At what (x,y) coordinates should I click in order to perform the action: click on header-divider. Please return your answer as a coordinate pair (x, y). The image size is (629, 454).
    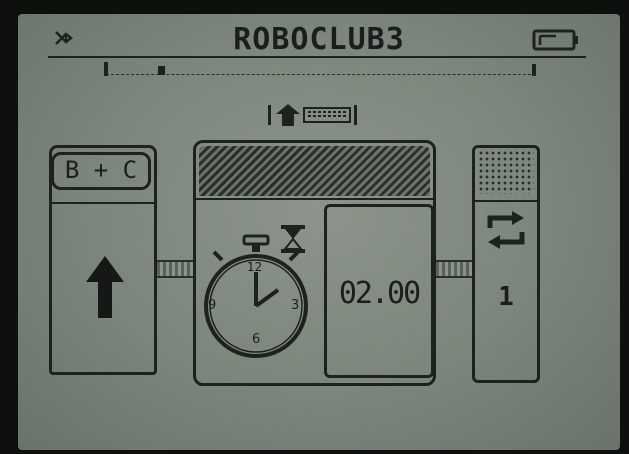
    Looking at the image, I should click on (317, 57).